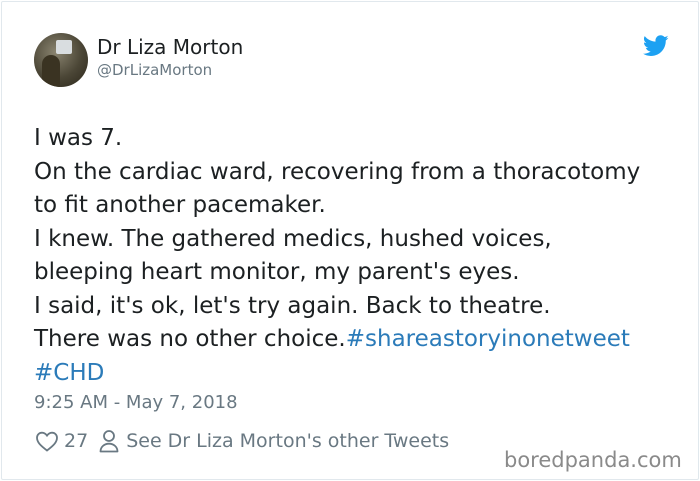 This screenshot has height=481, width=700. Describe the element at coordinates (593, 460) in the screenshot. I see `boredpanda-watermark: boredpanda.com` at that location.